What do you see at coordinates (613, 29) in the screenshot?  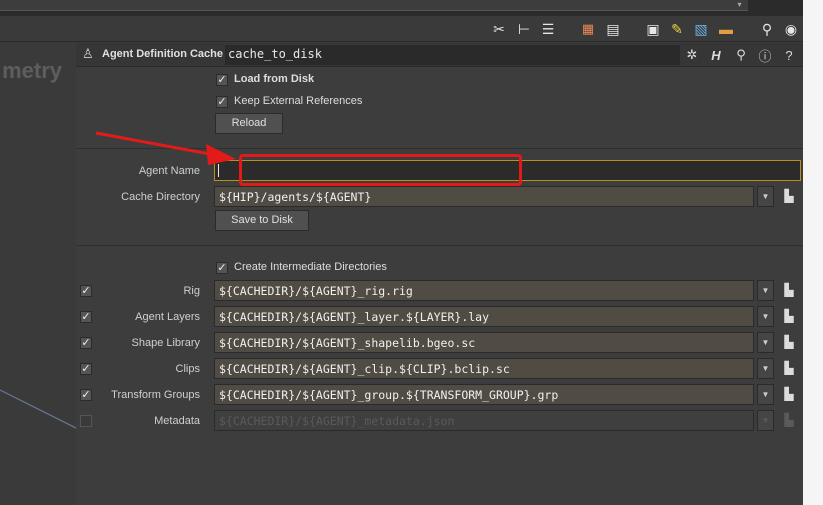 I see `table-view-icon: ▤` at bounding box center [613, 29].